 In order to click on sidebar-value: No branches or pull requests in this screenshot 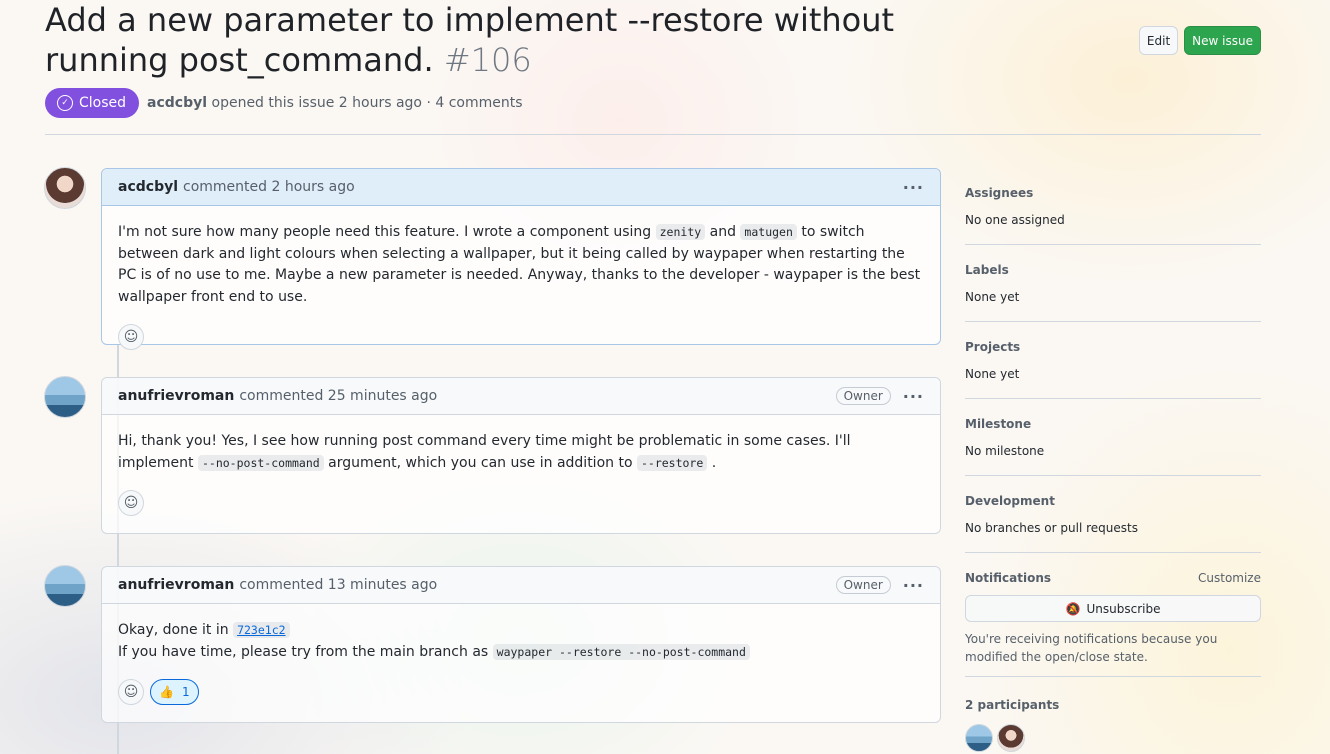, I will do `click(1051, 528)`.